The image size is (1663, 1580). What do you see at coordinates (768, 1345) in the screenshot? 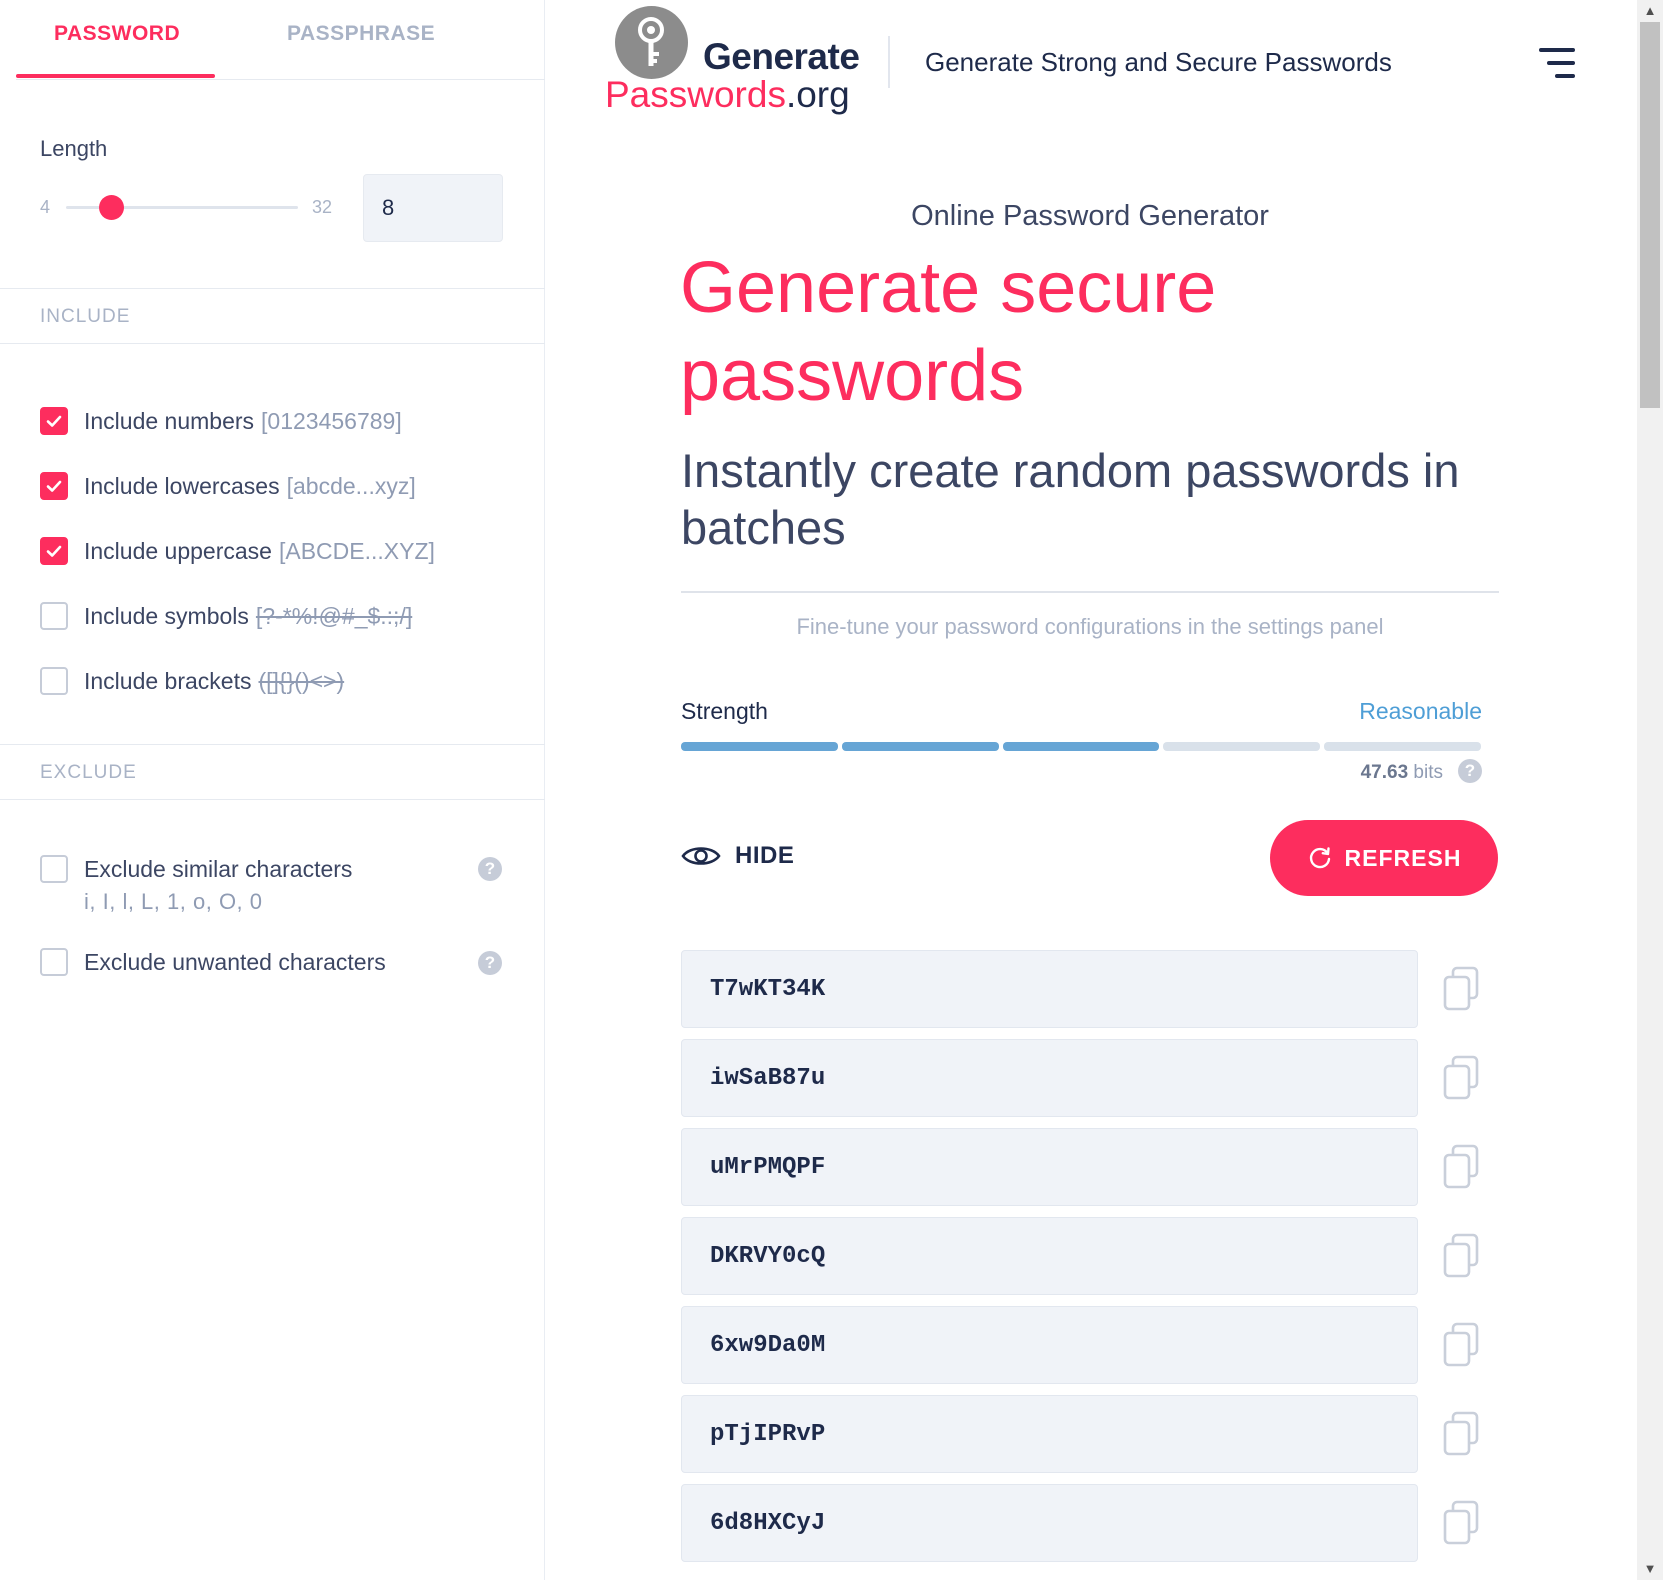
I see `password-text: 6xw9Da0M` at bounding box center [768, 1345].